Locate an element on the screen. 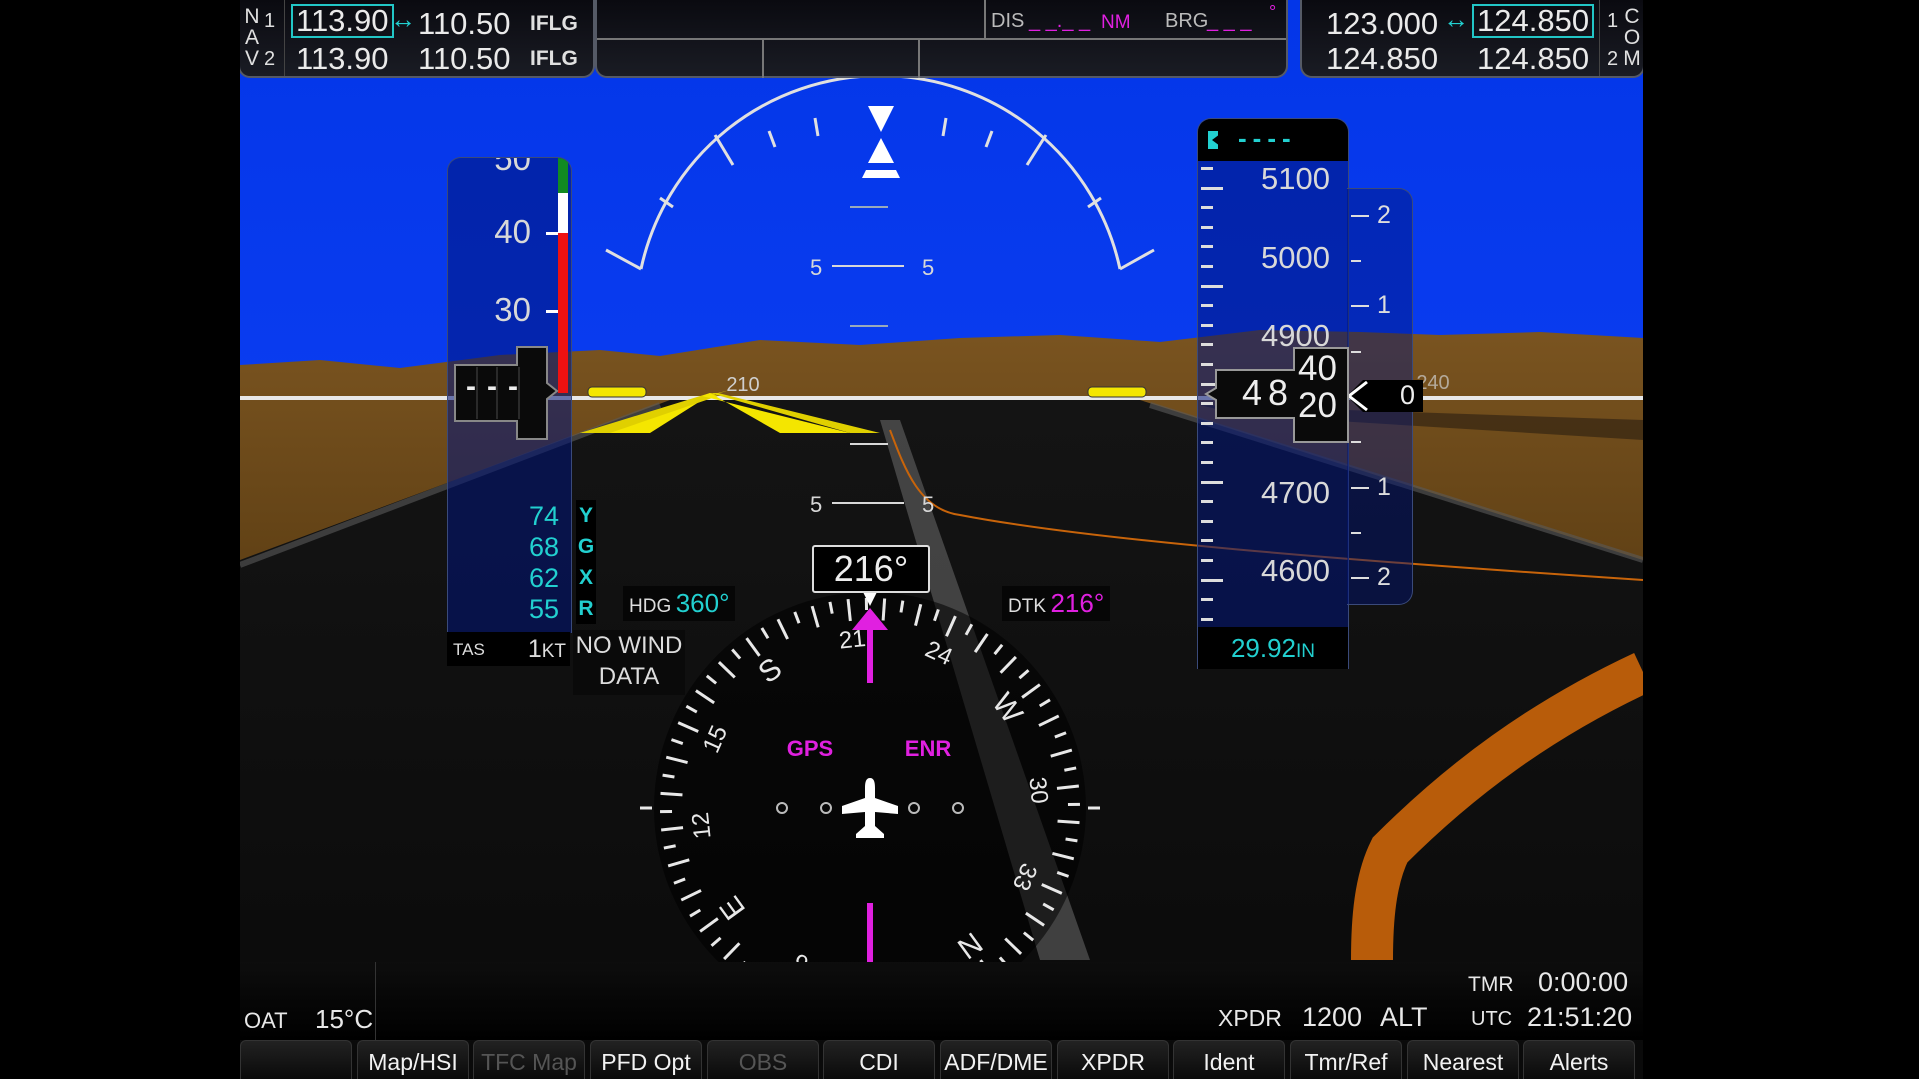 This screenshot has height=1079, width=1919. nav1-ident: IFLG is located at coordinates (554, 23).